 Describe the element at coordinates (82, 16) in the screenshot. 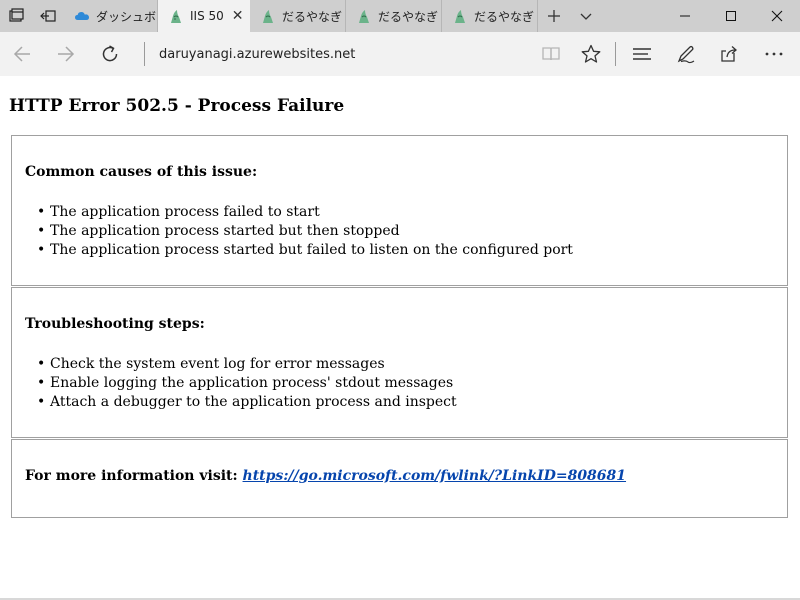

I see `azure-cloud-icon` at that location.